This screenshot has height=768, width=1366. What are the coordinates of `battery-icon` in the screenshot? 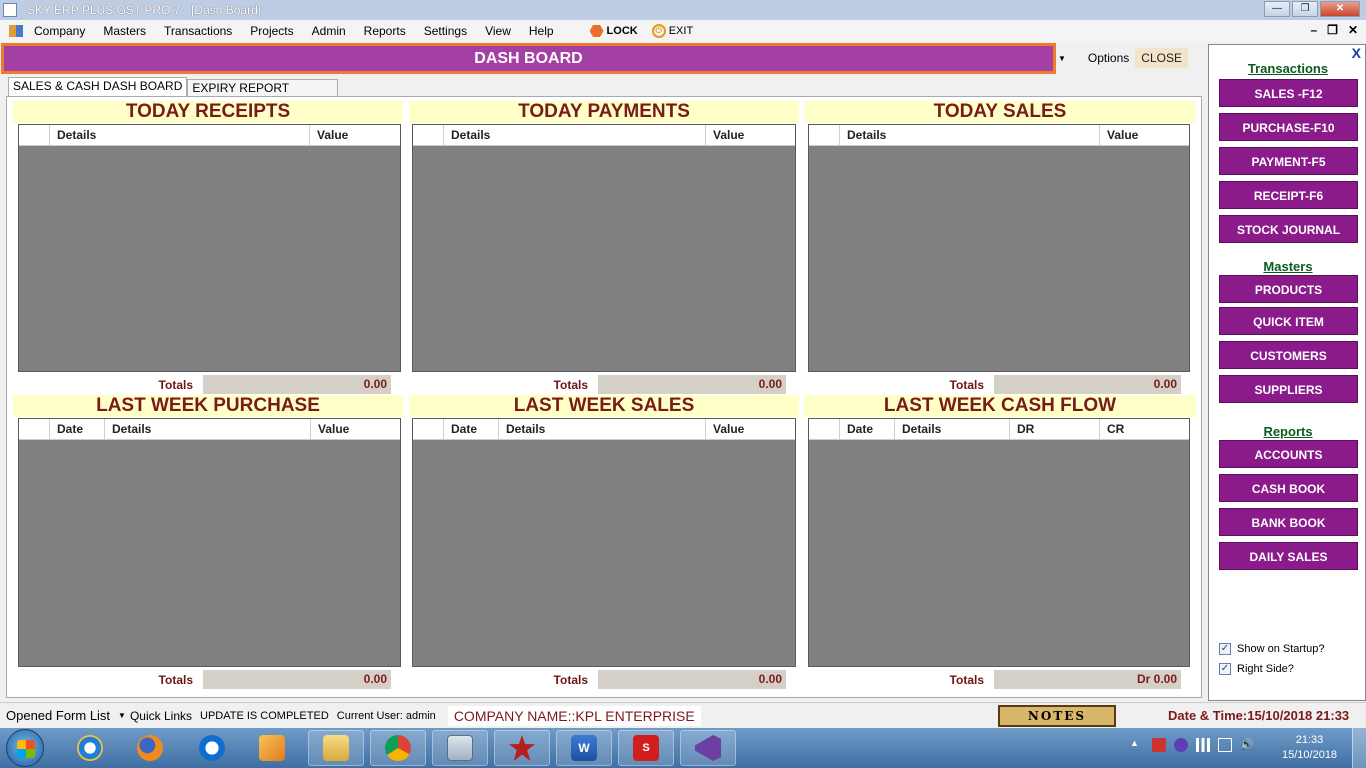 It's located at (1225, 745).